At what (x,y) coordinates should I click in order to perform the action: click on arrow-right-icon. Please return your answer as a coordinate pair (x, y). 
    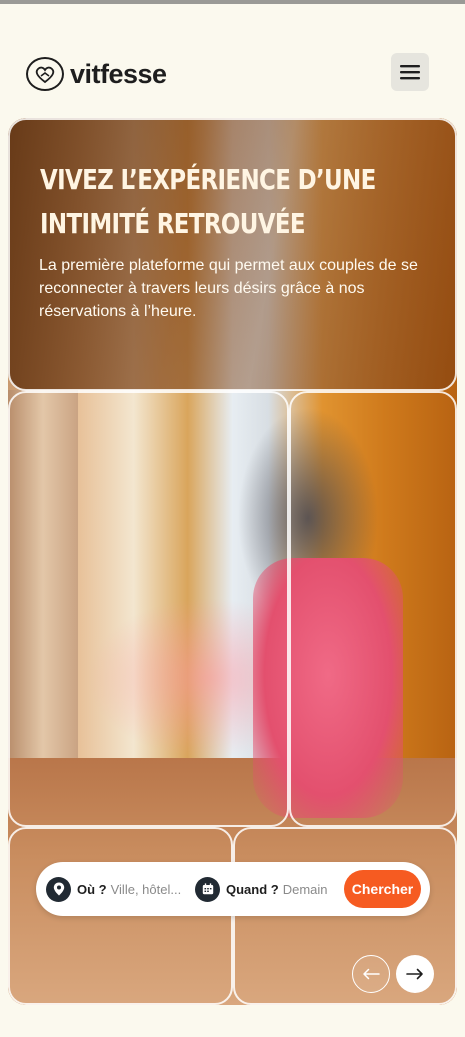
    Looking at the image, I should click on (414, 974).